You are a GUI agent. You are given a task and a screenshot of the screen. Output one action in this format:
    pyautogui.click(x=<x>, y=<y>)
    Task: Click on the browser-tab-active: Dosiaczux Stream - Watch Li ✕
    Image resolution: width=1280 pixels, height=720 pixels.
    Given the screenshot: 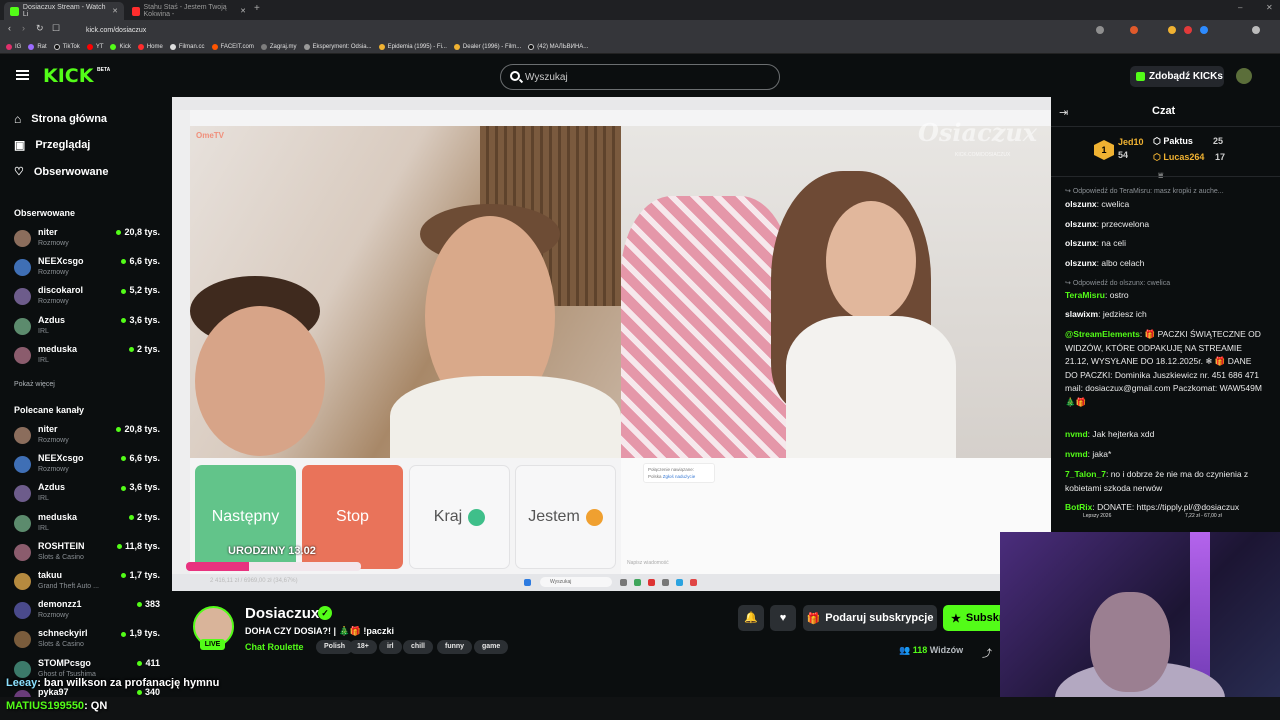 What is the action you would take?
    pyautogui.click(x=64, y=11)
    